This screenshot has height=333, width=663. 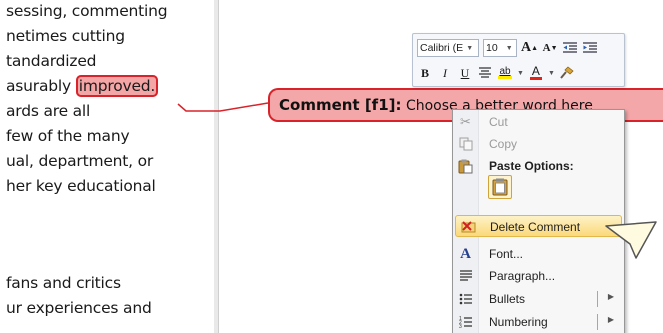 What do you see at coordinates (538, 299) in the screenshot?
I see `menu-item-bullets: Bullets ▶` at bounding box center [538, 299].